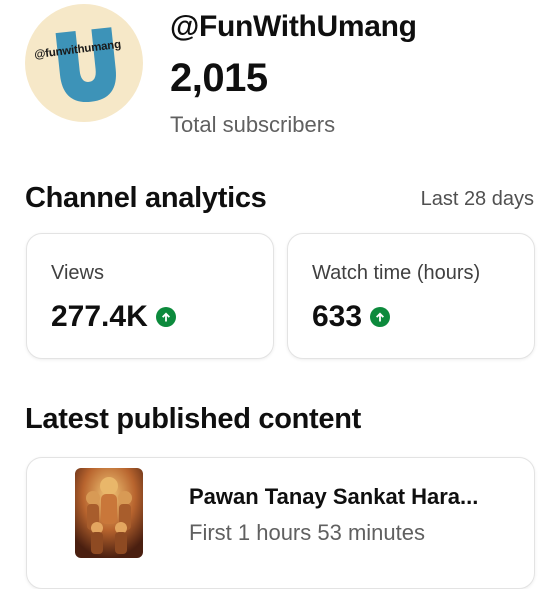 Image resolution: width=560 pixels, height=589 pixels. Describe the element at coordinates (150, 296) in the screenshot. I see `views-card: Views 277.4K` at that location.